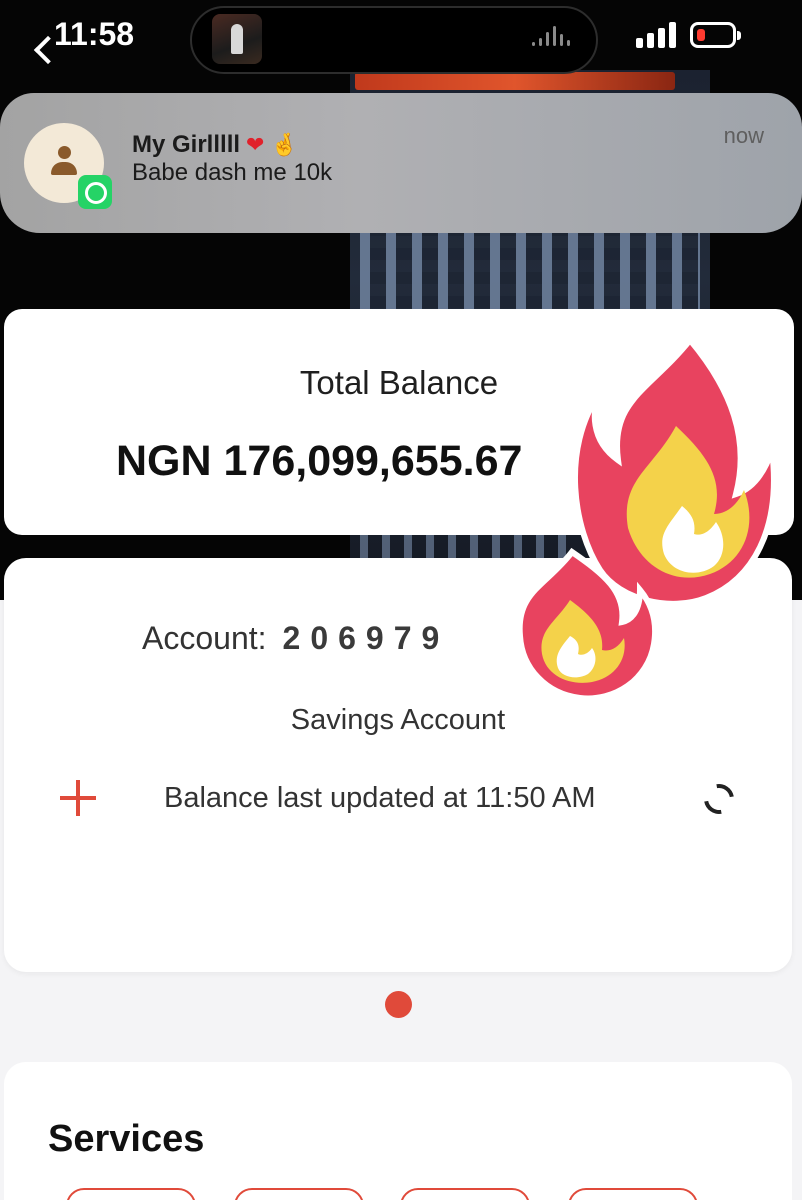 Image resolution: width=802 pixels, height=1200 pixels. I want to click on account-row: Account: 206979, so click(295, 638).